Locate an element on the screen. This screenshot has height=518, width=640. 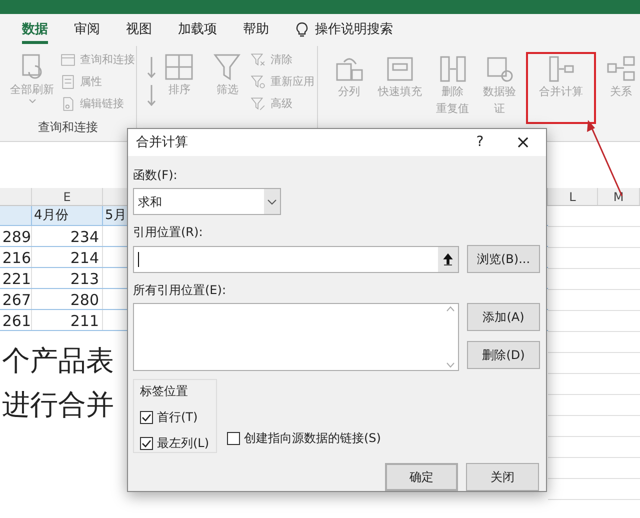
sort-ascending-icon is located at coordinates (151, 67).